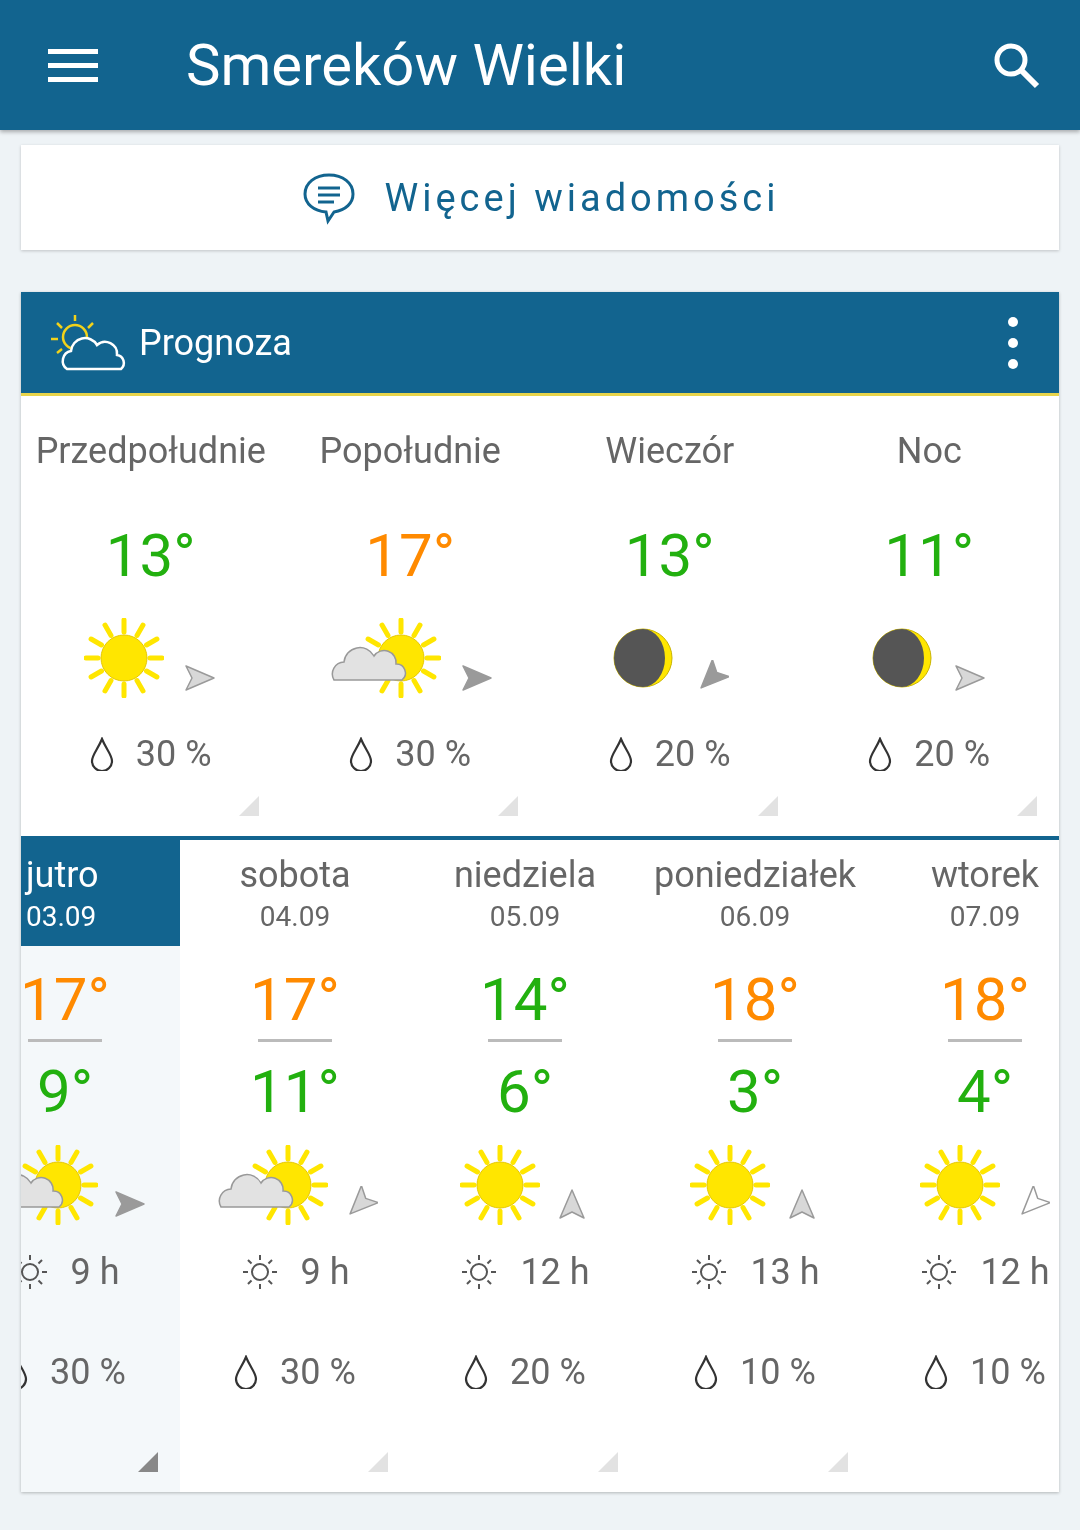 The image size is (1080, 1530). What do you see at coordinates (62, 874) in the screenshot?
I see `day-name: jutro` at bounding box center [62, 874].